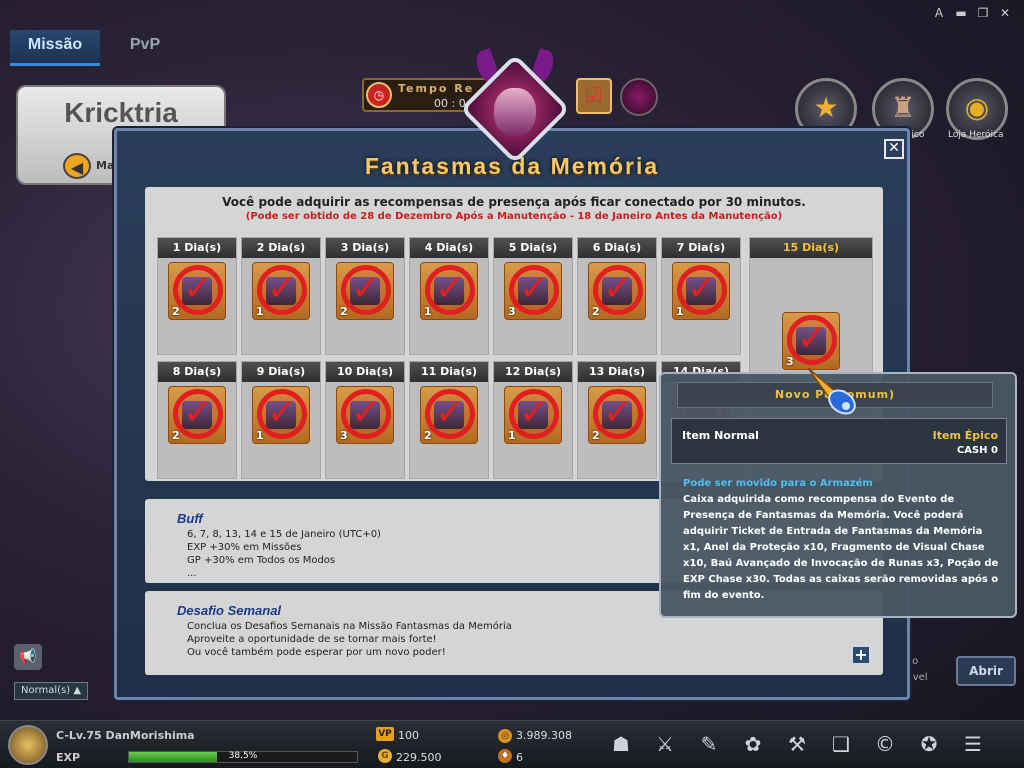  I want to click on gem-icon: ♦, so click(505, 756).